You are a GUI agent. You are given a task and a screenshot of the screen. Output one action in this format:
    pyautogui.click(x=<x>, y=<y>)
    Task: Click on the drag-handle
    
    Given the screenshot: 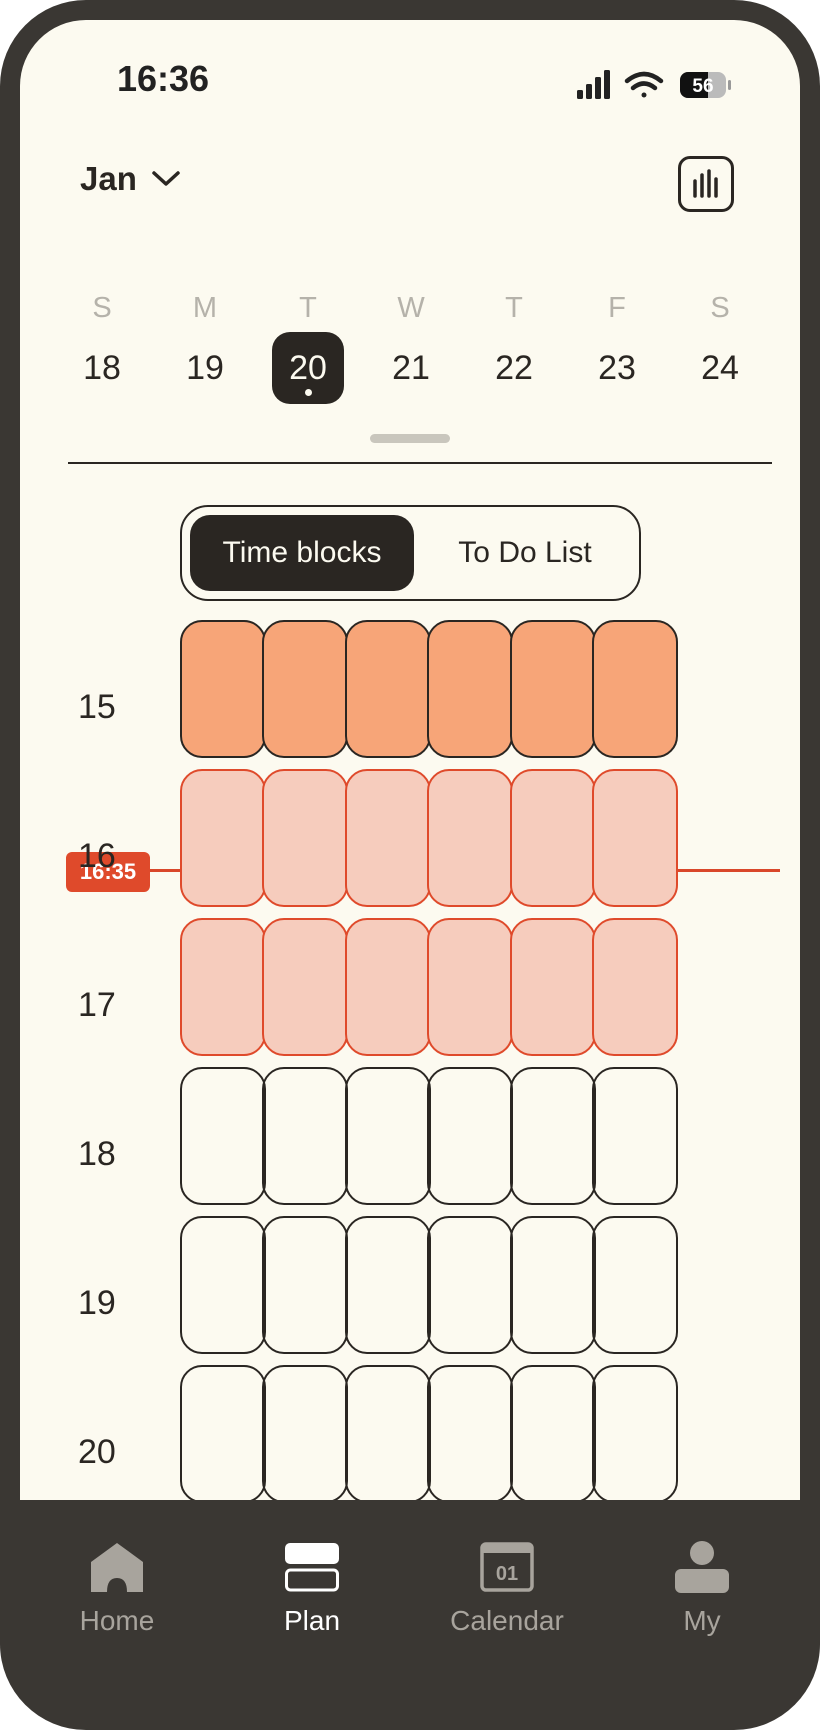 What is the action you would take?
    pyautogui.click(x=410, y=438)
    